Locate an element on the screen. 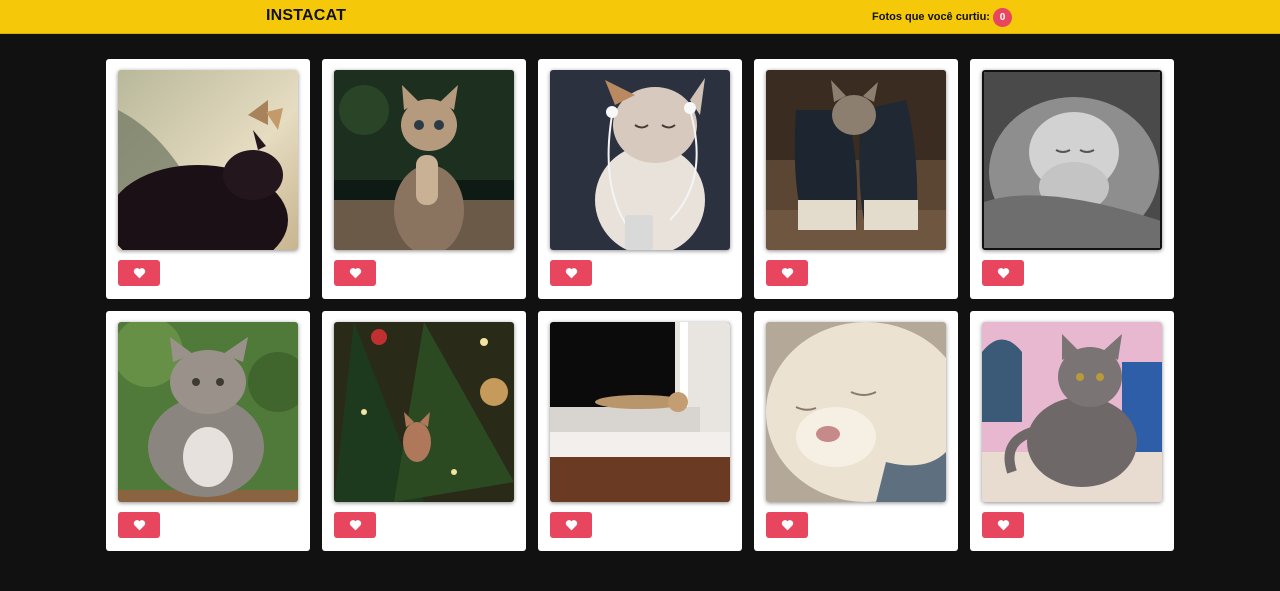 The width and height of the screenshot is (1280, 591). liked-label: Fotos que você curtiu: is located at coordinates (931, 17).